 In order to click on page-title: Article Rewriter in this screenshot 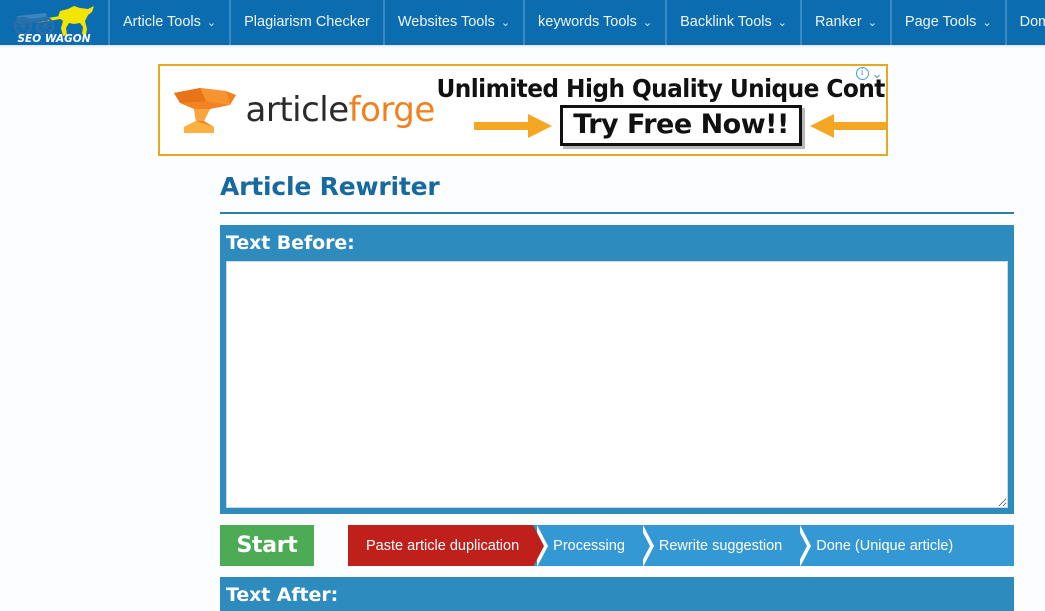, I will do `click(617, 193)`.